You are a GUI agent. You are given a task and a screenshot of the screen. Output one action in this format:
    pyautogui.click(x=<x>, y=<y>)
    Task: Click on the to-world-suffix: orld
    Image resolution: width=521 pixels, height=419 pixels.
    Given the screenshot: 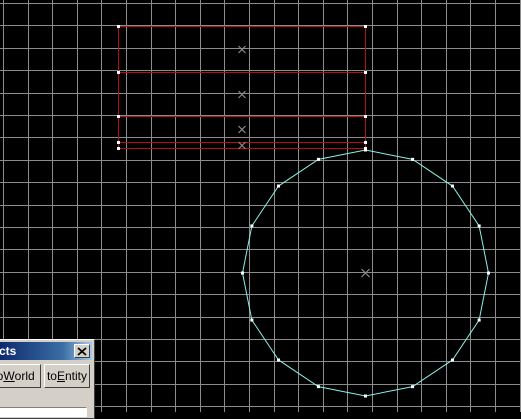 What is the action you would take?
    pyautogui.click(x=24, y=376)
    